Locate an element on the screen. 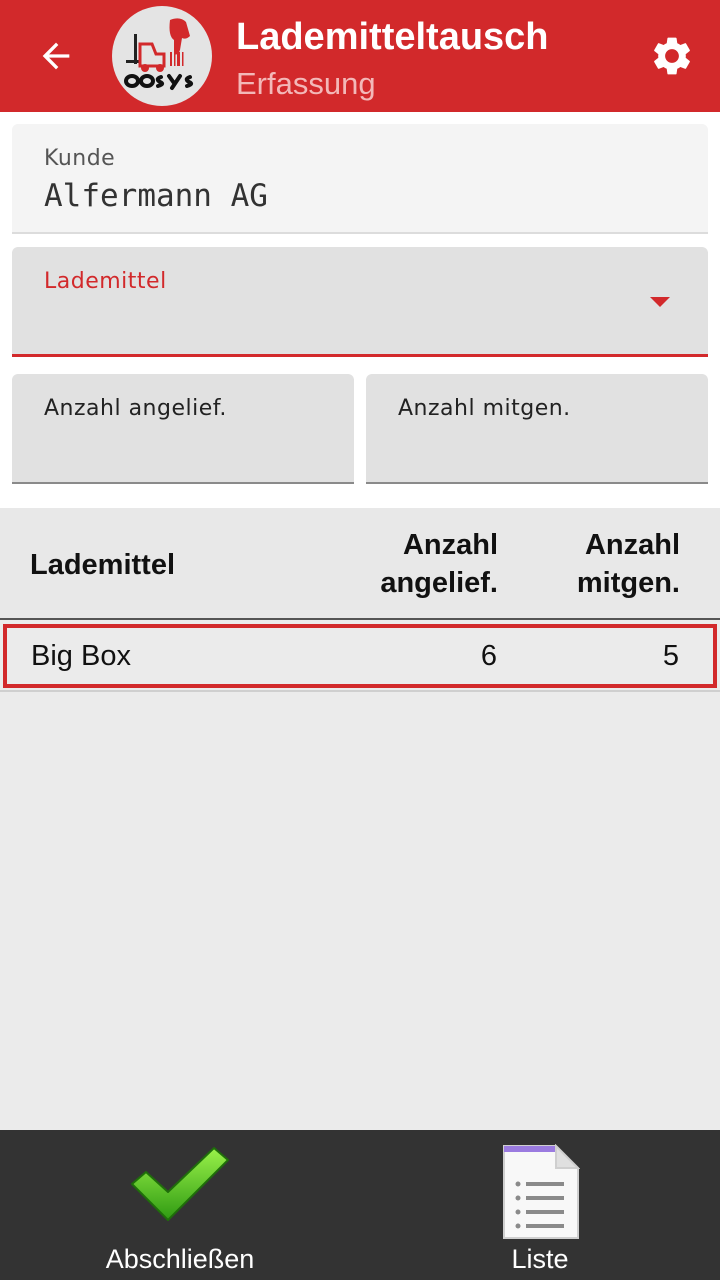  row-delivered-count: 6 is located at coordinates (488, 656).